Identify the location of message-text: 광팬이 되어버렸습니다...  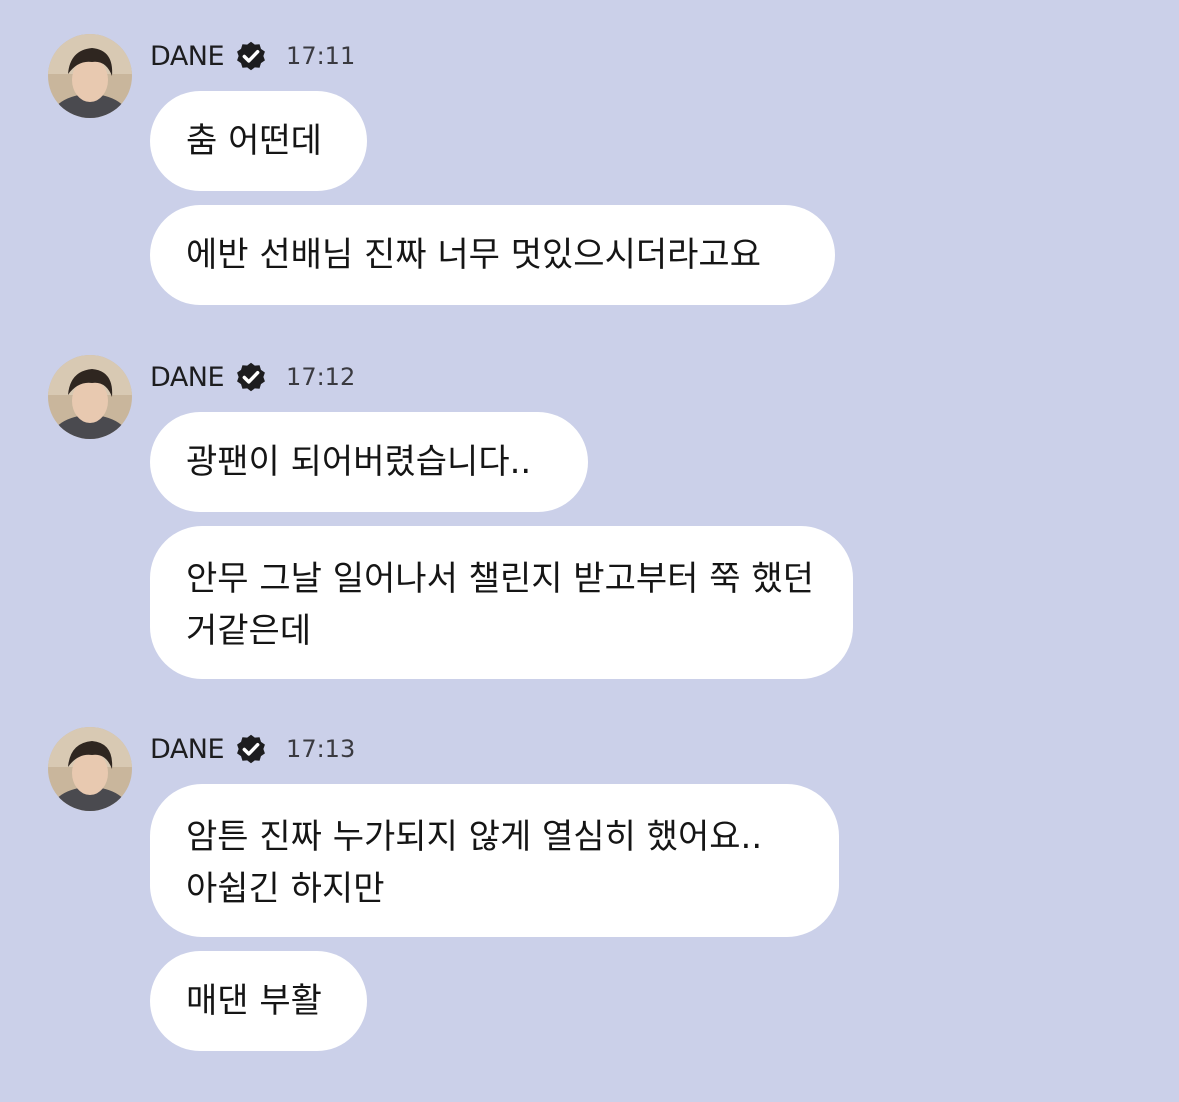
(359, 462).